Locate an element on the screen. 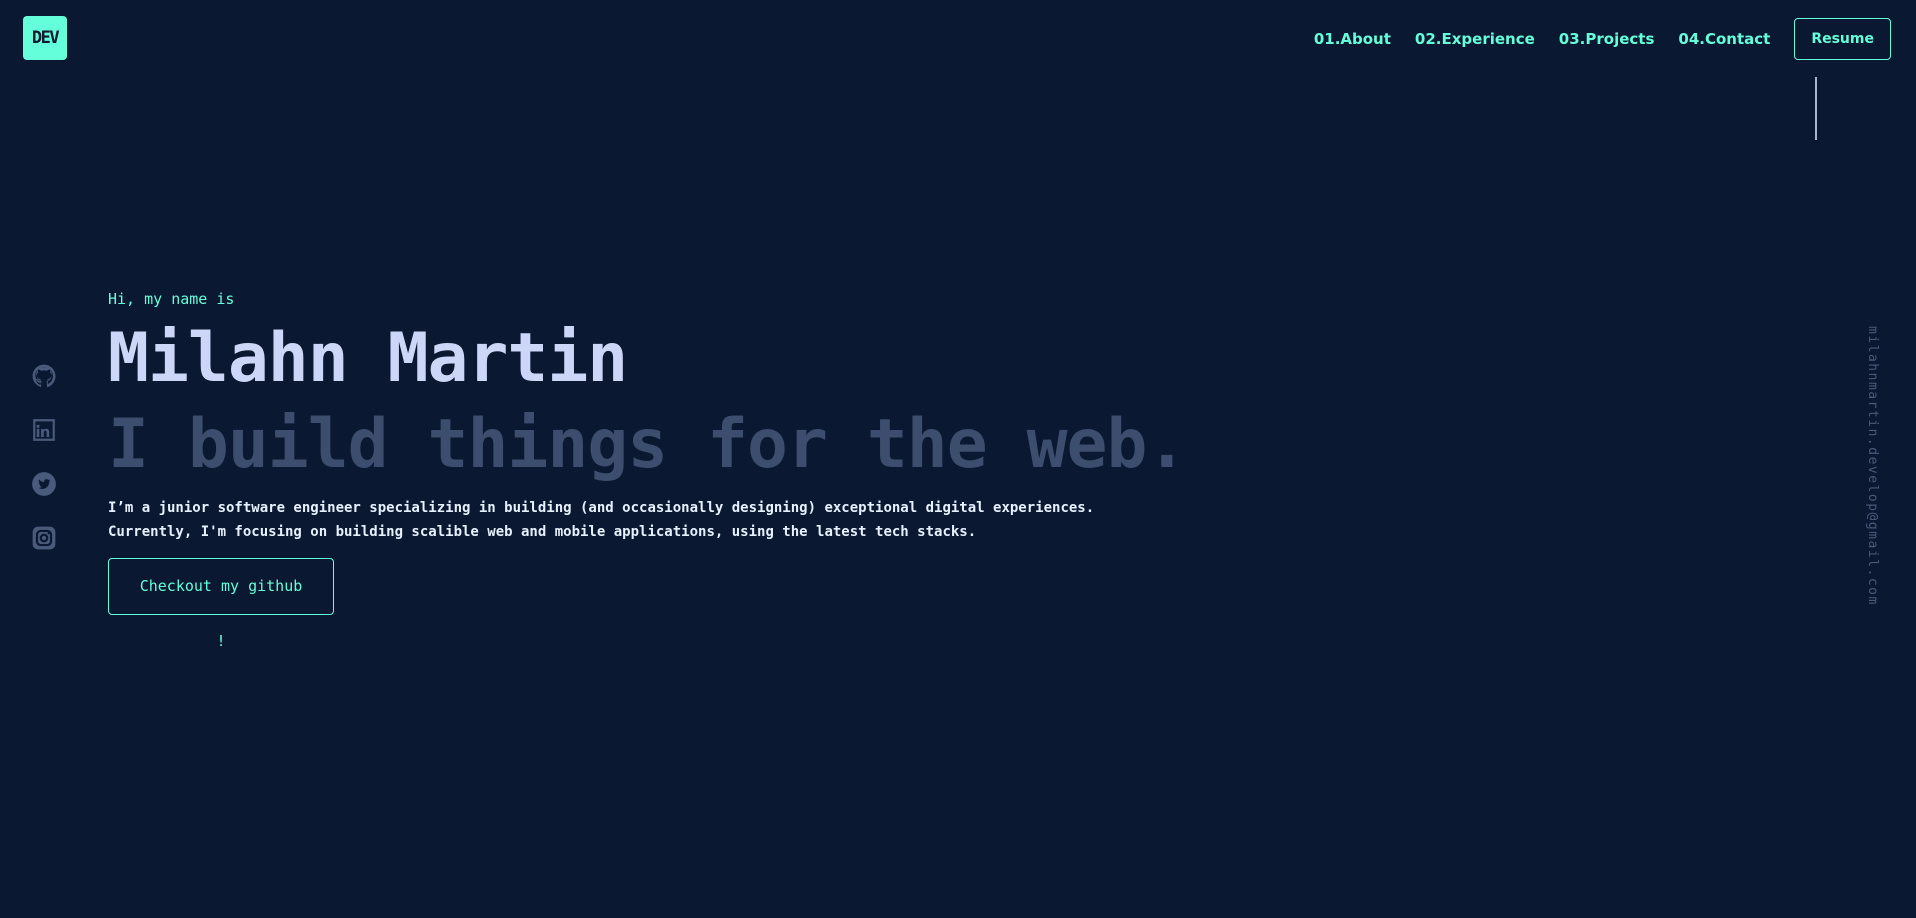 The height and width of the screenshot is (918, 1916). linkedin-icon is located at coordinates (44, 430).